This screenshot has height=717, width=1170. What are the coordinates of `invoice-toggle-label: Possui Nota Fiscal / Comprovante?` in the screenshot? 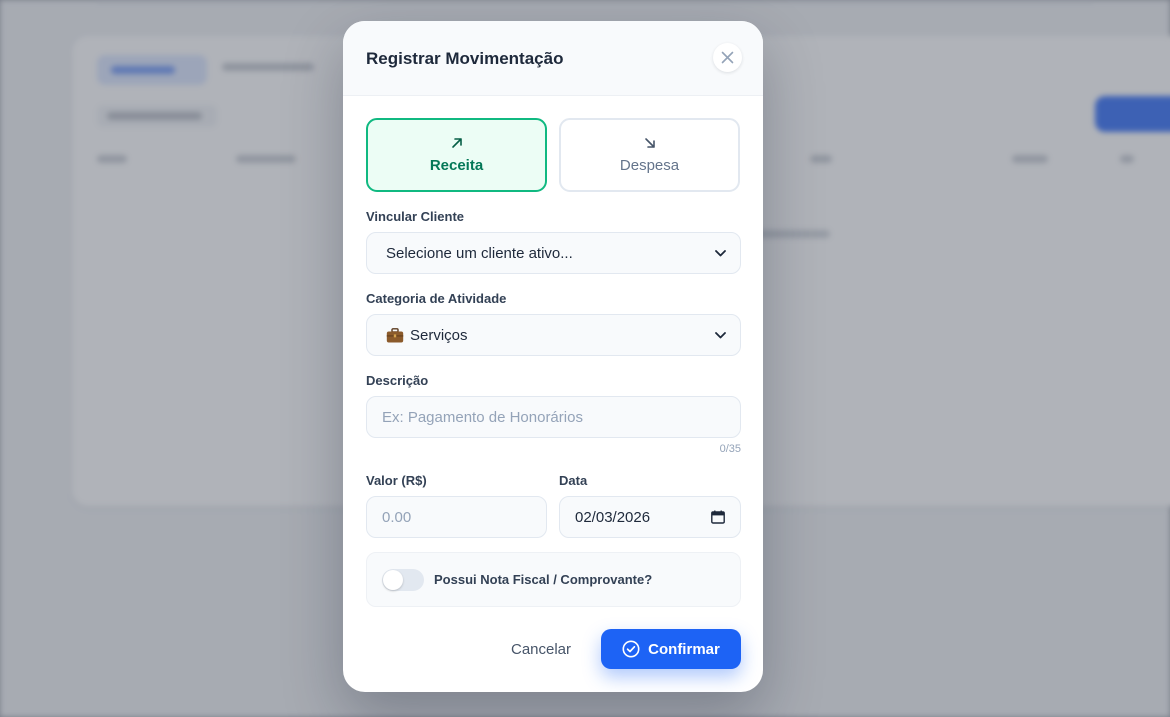 It's located at (543, 579).